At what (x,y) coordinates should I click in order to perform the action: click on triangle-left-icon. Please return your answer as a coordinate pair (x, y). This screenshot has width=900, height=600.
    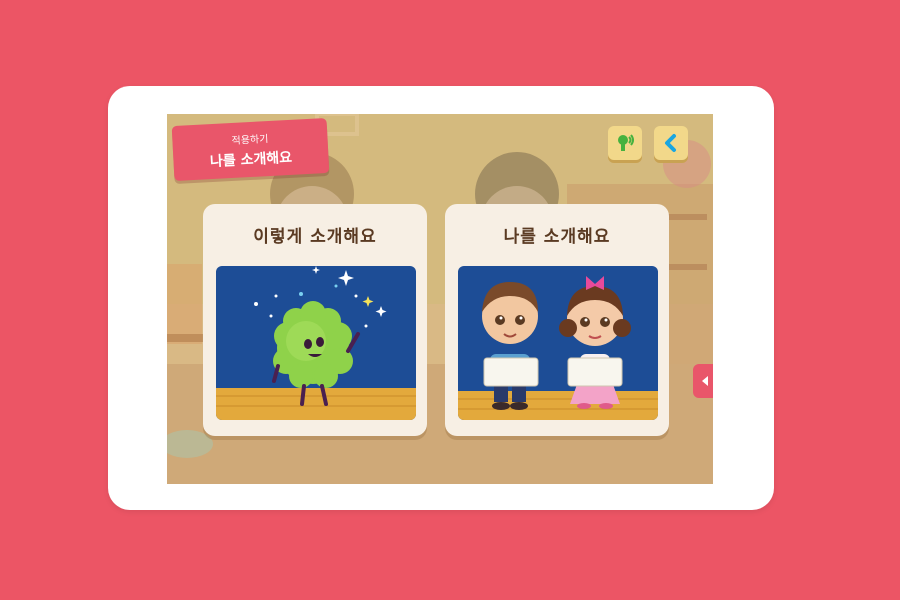
    Looking at the image, I should click on (705, 381).